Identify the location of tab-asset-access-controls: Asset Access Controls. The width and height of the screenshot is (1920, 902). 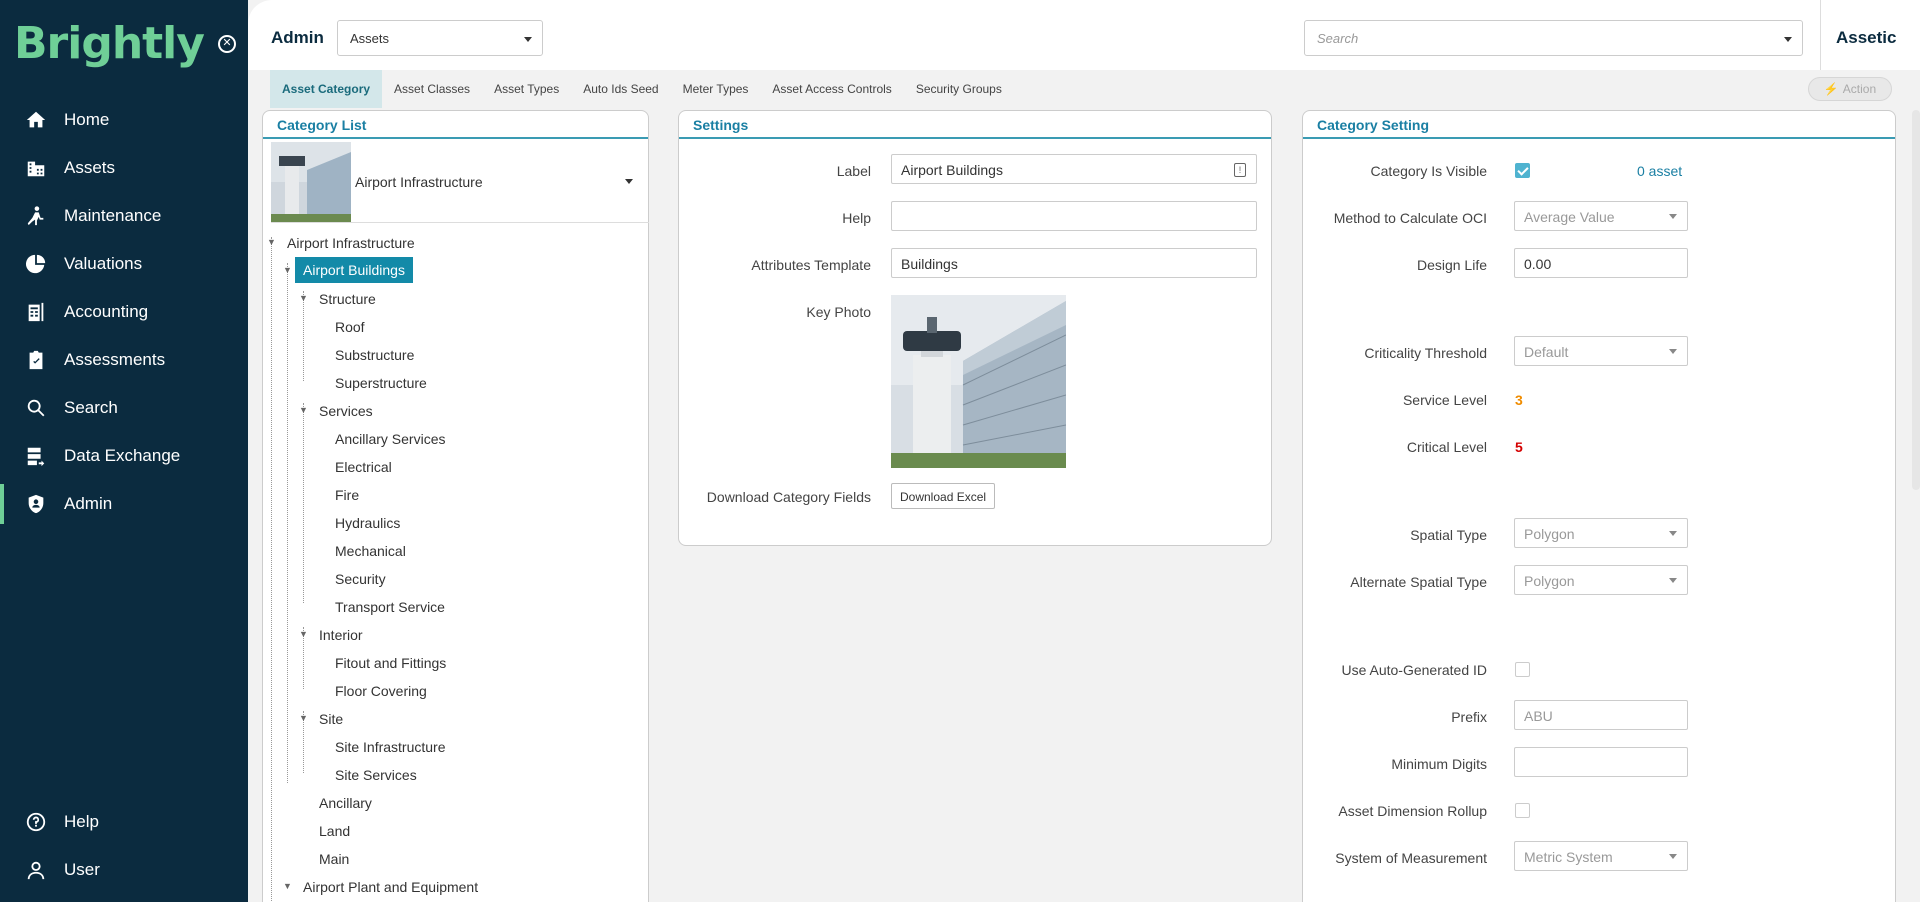
(831, 89).